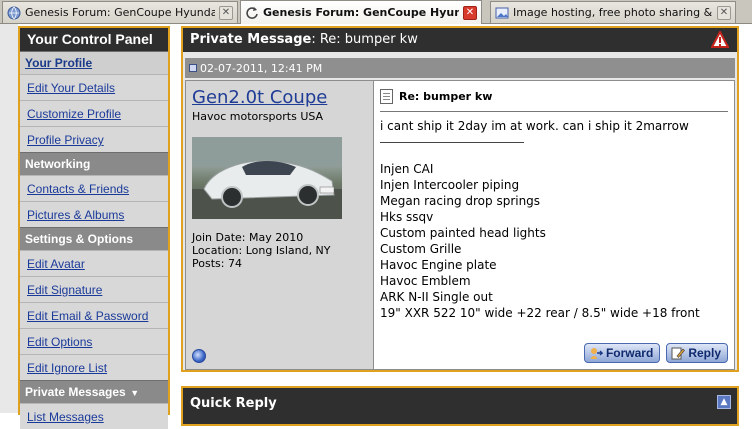 The image size is (752, 429). I want to click on signature-divider, so click(452, 142).